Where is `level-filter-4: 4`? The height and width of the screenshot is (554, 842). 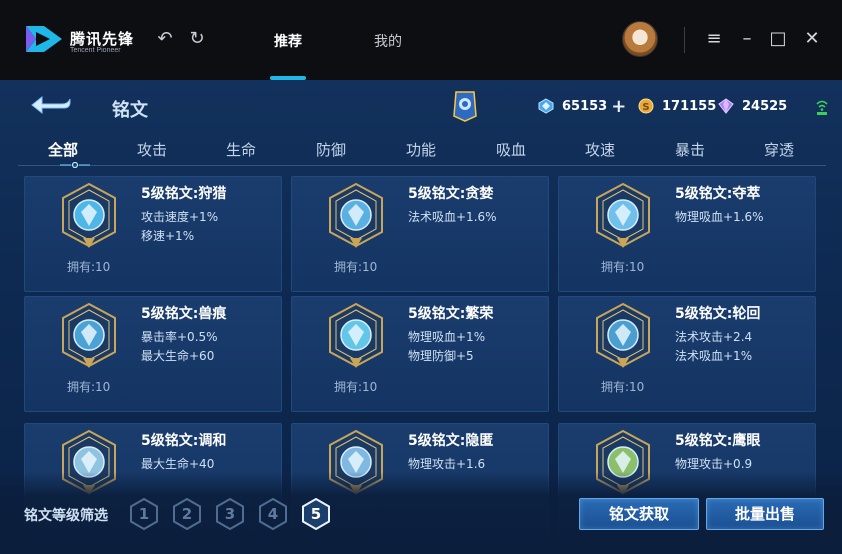 level-filter-4: 4 is located at coordinates (273, 514).